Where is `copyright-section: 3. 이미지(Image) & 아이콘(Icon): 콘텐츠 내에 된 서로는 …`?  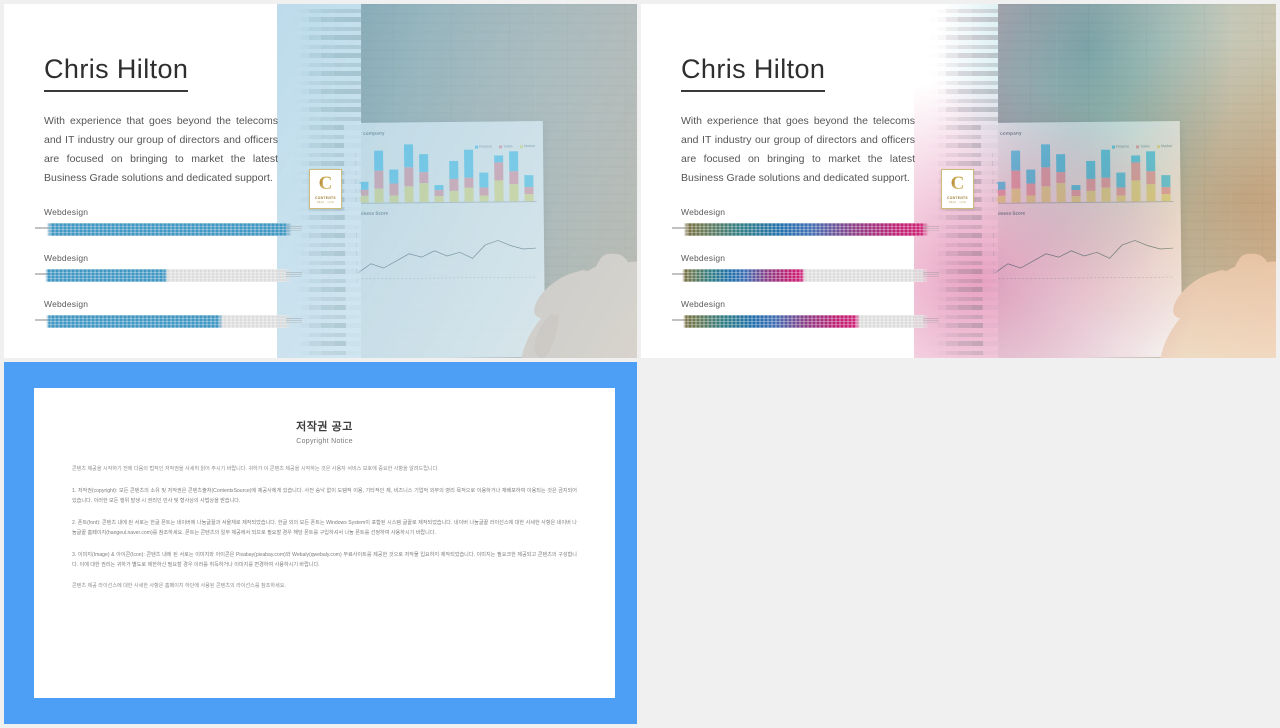
copyright-section: 3. 이미지(Image) & 아이콘(Icon): 콘텐츠 내에 된 서로는 … is located at coordinates (324, 559).